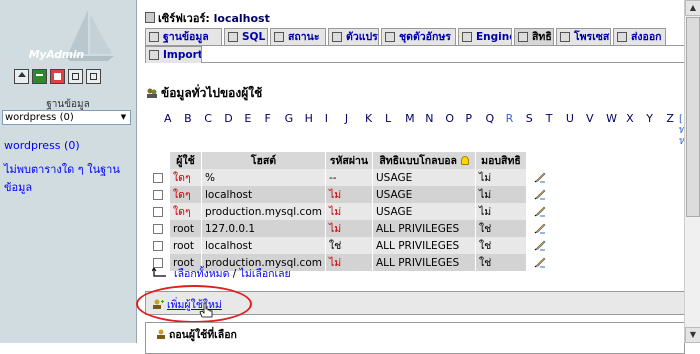 Image resolution: width=700 pixels, height=354 pixels. I want to click on engines-icon, so click(467, 37).